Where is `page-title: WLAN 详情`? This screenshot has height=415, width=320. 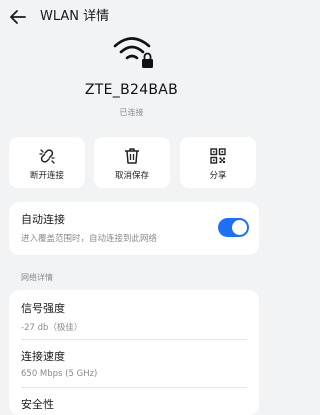 page-title: WLAN 详情 is located at coordinates (75, 16).